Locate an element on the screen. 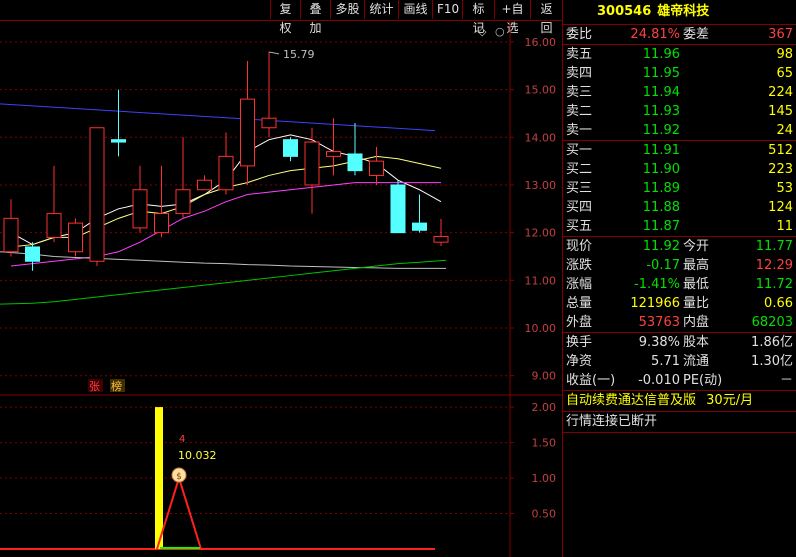  toolbar-button-4: 画线 is located at coordinates (415, 9).